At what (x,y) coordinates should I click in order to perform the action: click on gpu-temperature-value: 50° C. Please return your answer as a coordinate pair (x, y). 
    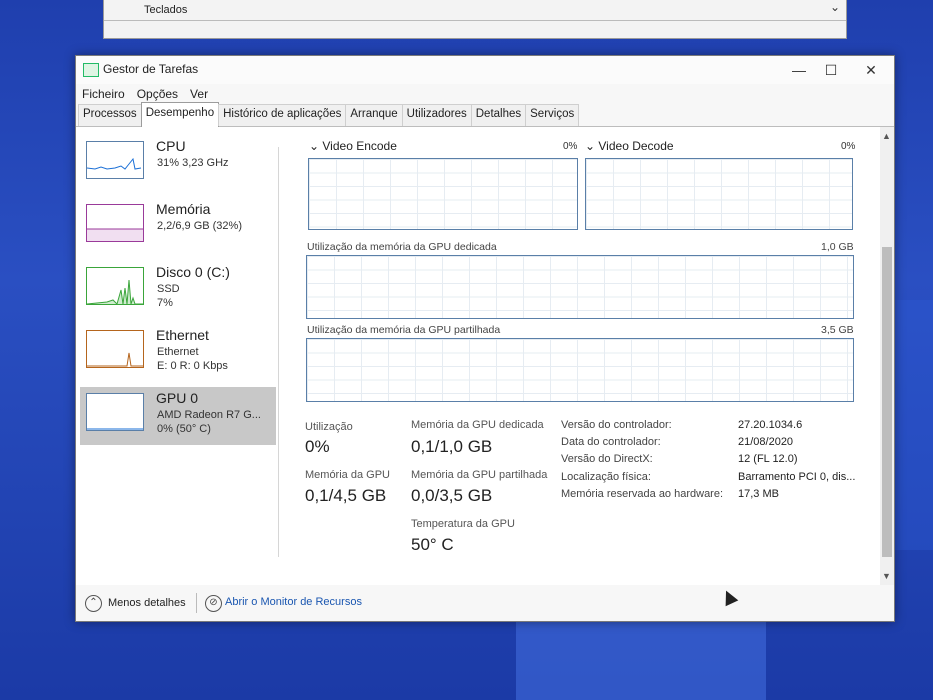
    Looking at the image, I should click on (432, 544).